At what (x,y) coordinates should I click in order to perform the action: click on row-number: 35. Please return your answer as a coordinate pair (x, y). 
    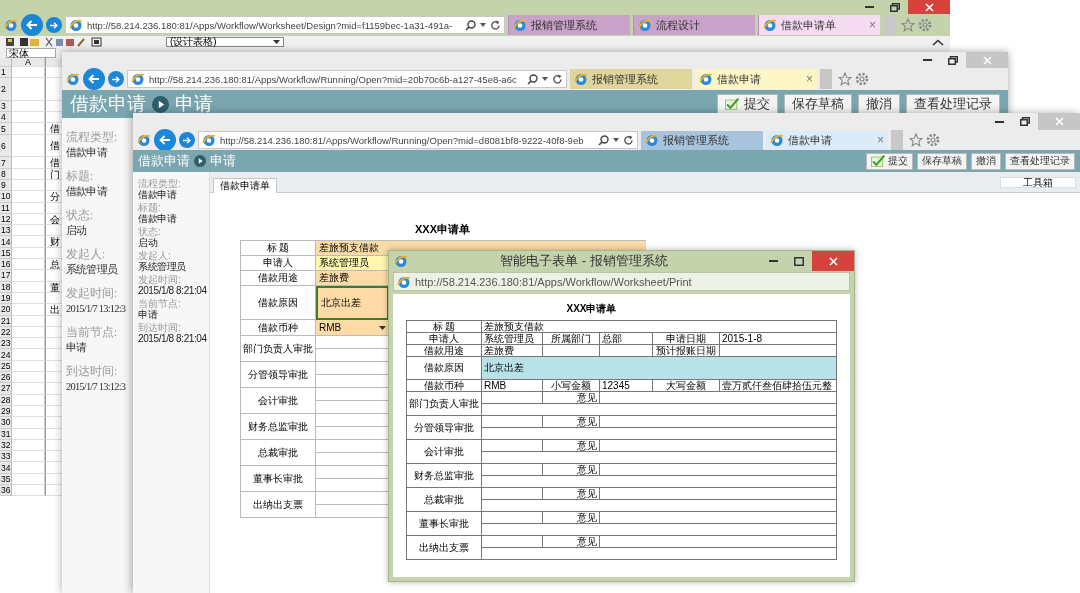
    Looking at the image, I should click on (6, 479).